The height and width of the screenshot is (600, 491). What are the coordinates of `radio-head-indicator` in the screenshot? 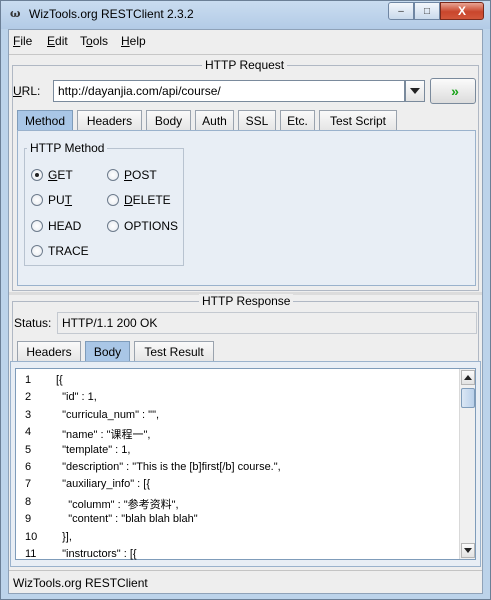 It's located at (37, 226).